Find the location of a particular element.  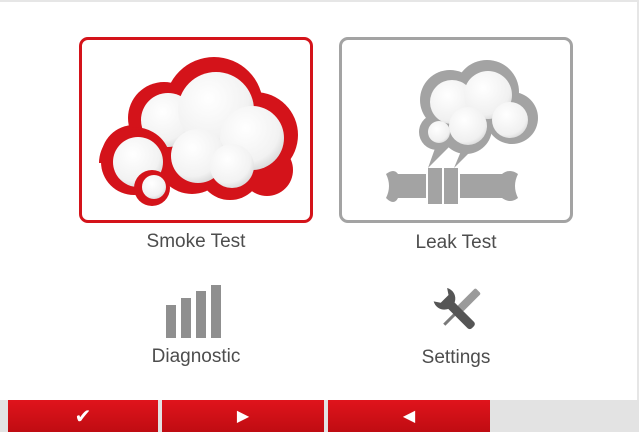

wrench-screwdriver-icon is located at coordinates (456, 308).